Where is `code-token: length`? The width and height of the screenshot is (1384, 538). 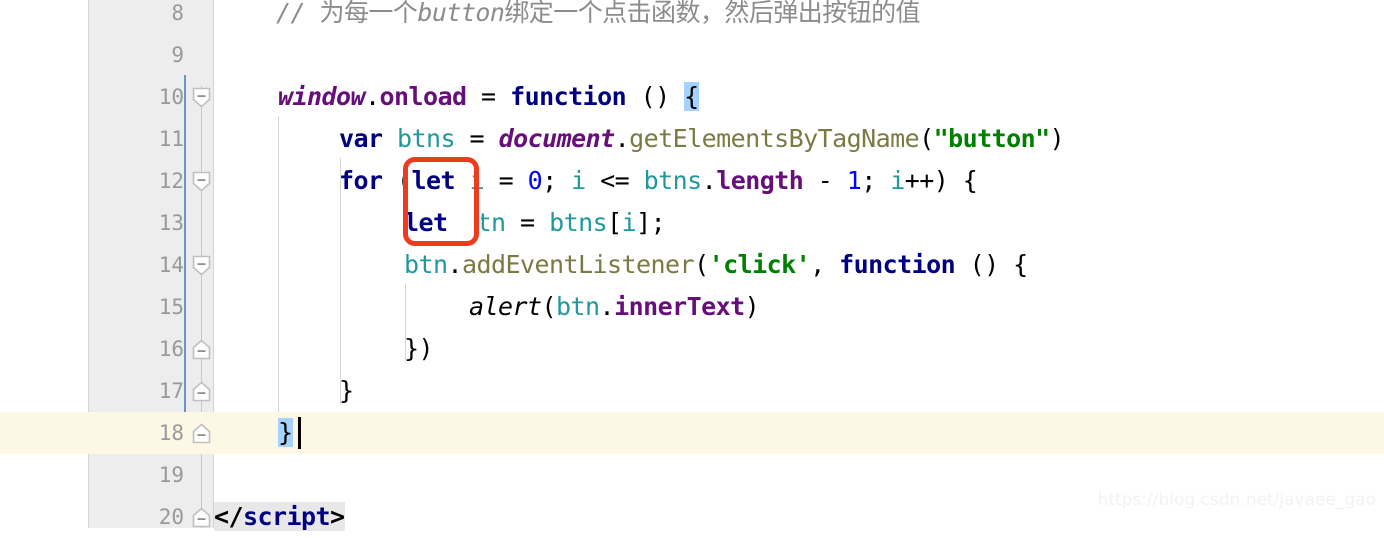
code-token: length is located at coordinates (760, 180).